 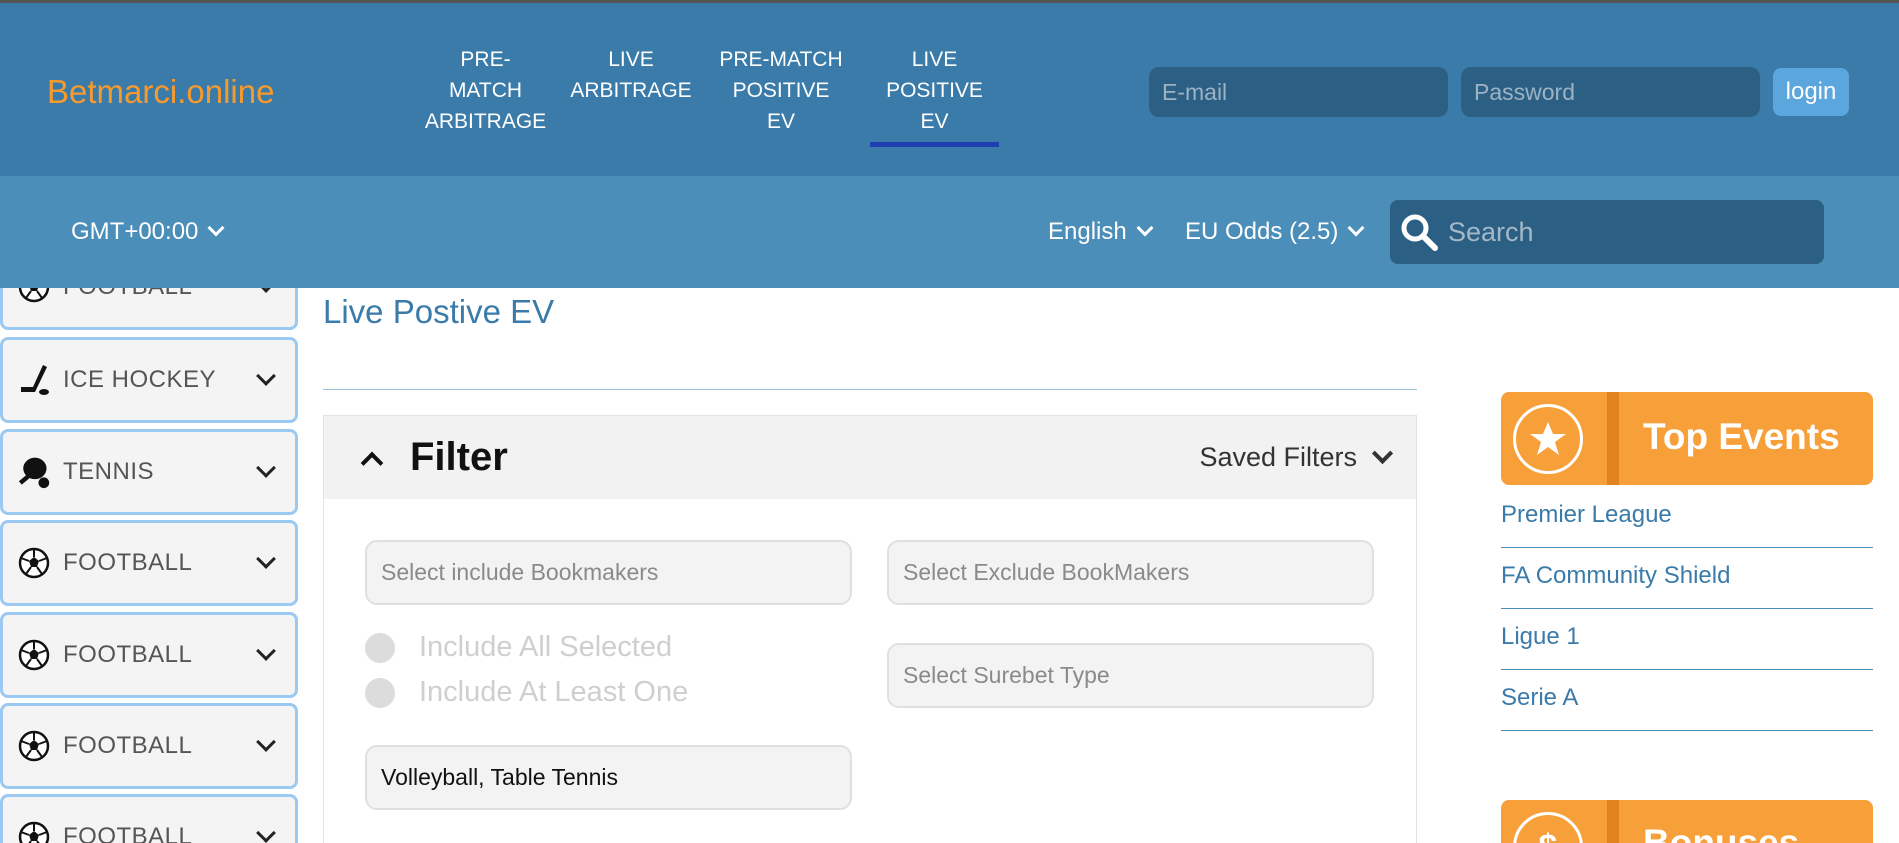 I want to click on event-link-ligue-1: Ligue 1, so click(x=1687, y=646).